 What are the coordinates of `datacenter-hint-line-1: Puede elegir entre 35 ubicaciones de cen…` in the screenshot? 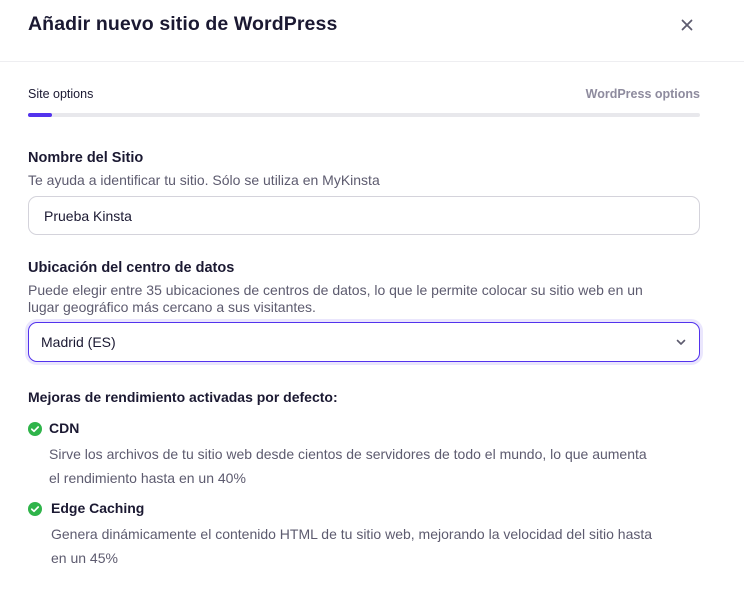 It's located at (335, 290).